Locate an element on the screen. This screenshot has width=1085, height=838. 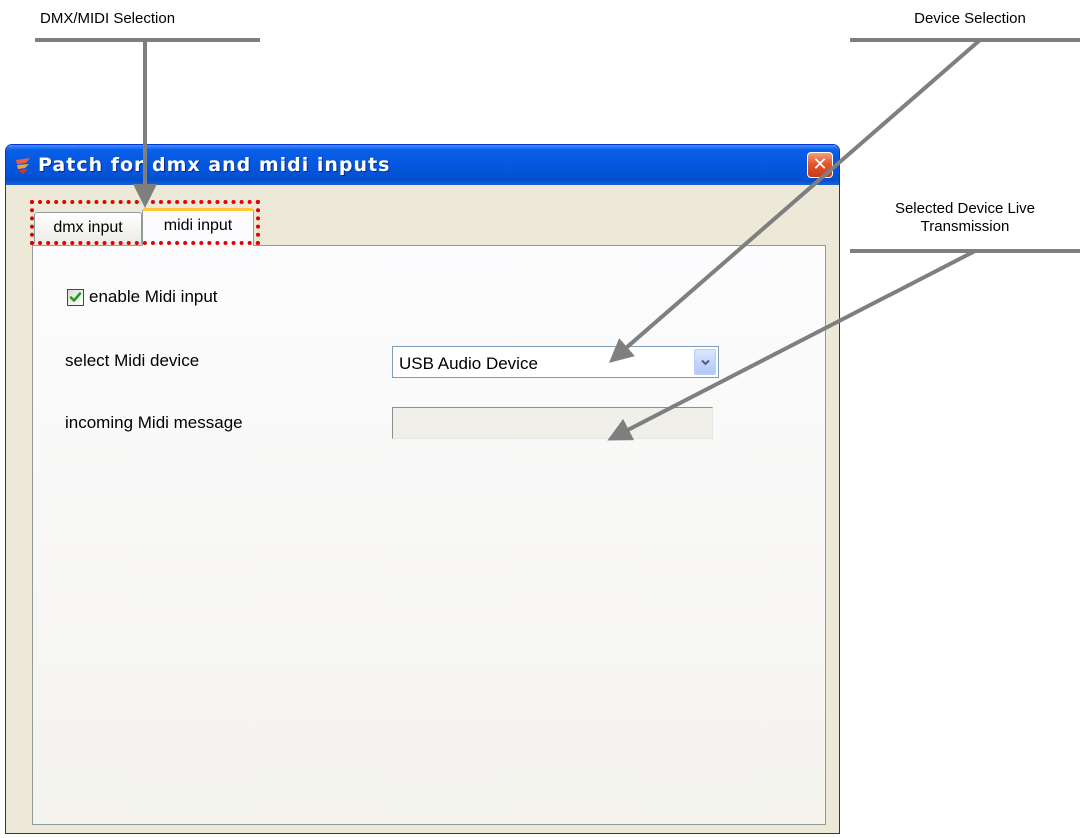
close-icon: ✕ is located at coordinates (820, 164).